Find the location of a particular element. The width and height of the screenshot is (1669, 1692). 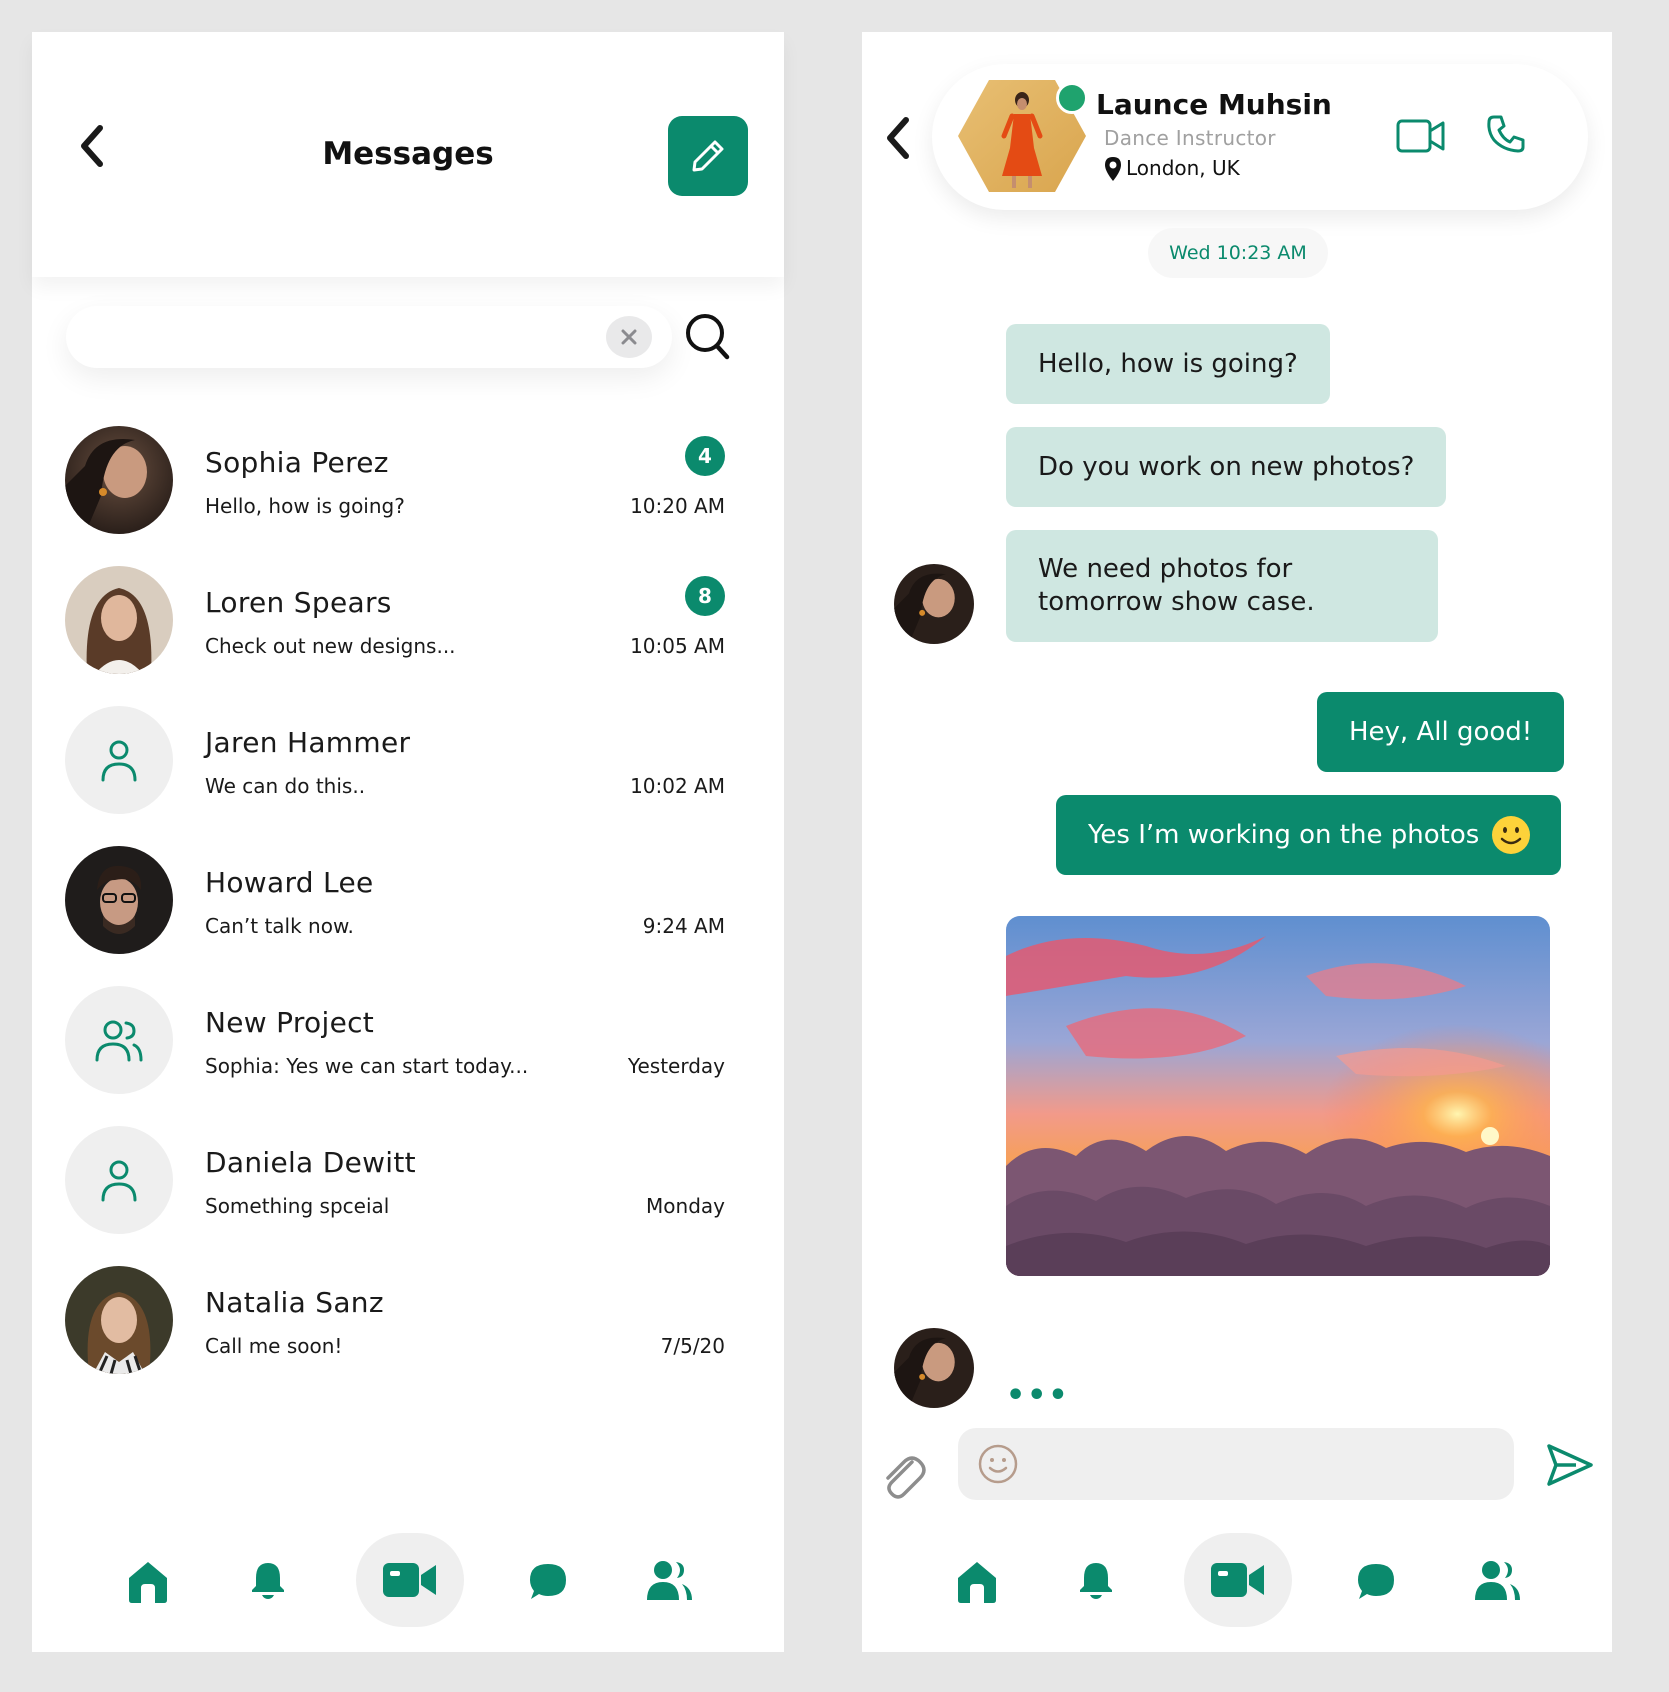

sunset-clouds-image is located at coordinates (1278, 1096).